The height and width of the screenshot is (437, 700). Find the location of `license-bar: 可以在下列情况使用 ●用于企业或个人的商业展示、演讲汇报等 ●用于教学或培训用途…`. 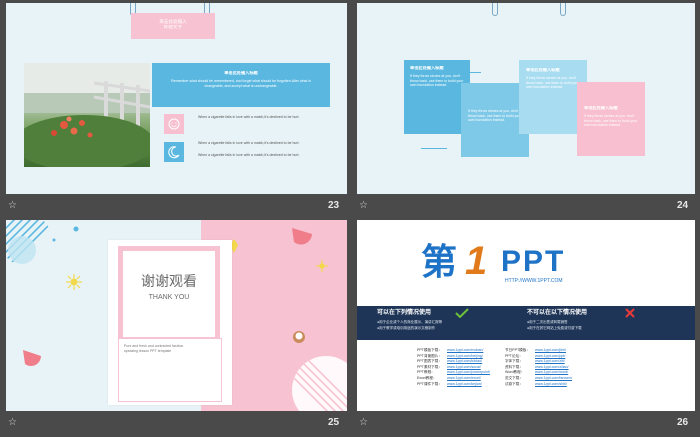

license-bar: 可以在下列情况使用 ●用于企业或个人的商业展示、演讲汇报等 ●用于教学或培训用途… is located at coordinates (526, 323).